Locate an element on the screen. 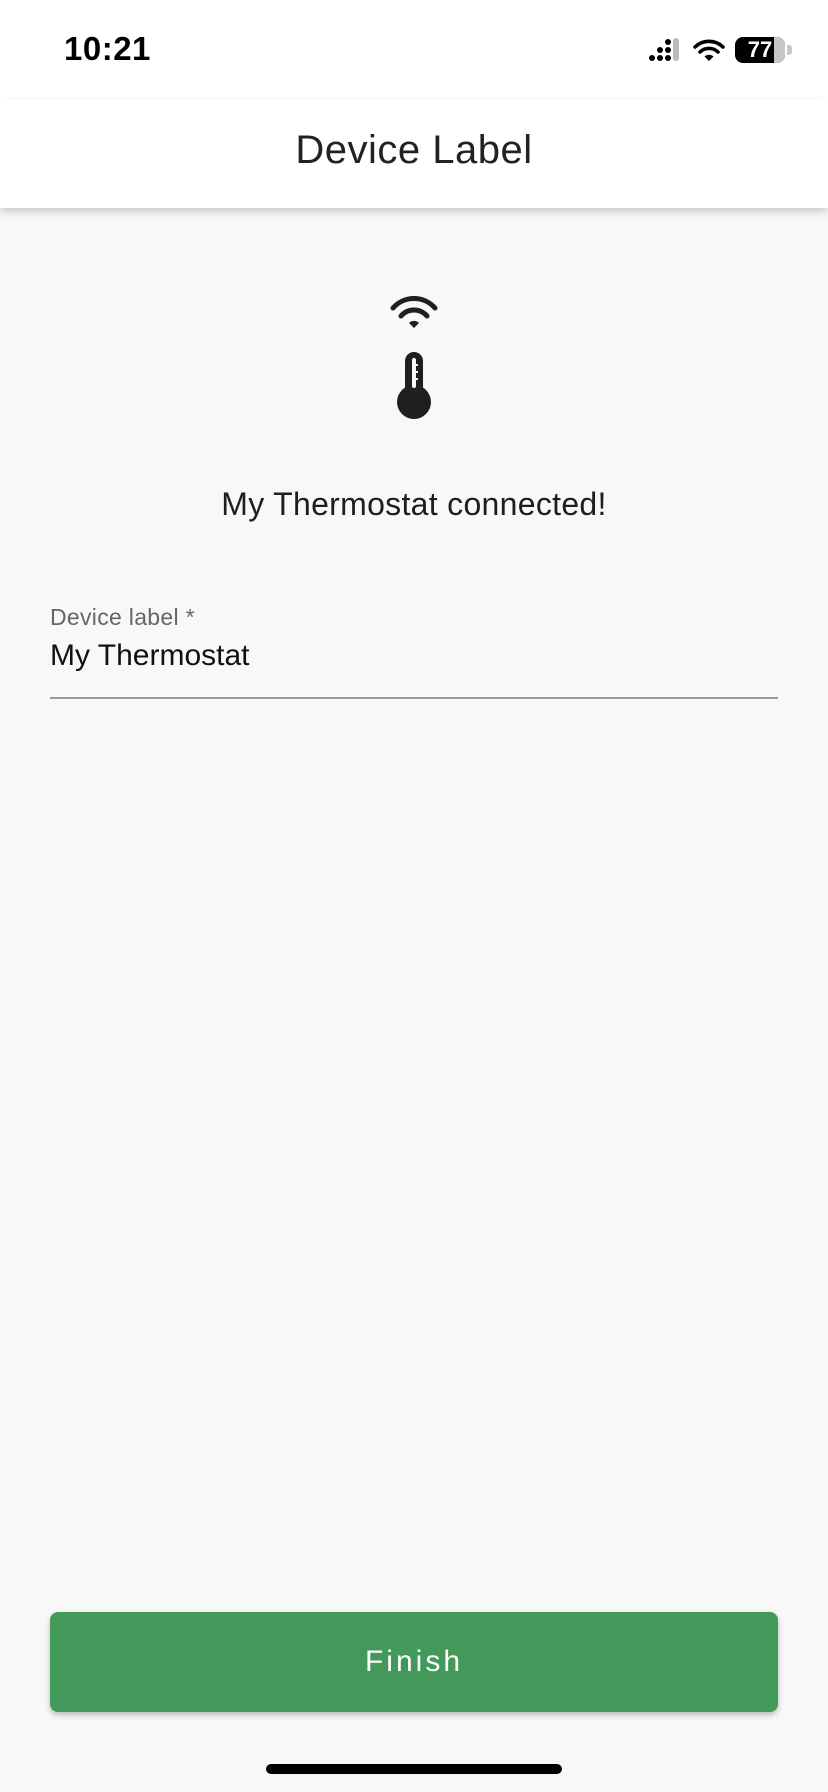 The image size is (828, 1792). device-illustration is located at coordinates (414, 357).